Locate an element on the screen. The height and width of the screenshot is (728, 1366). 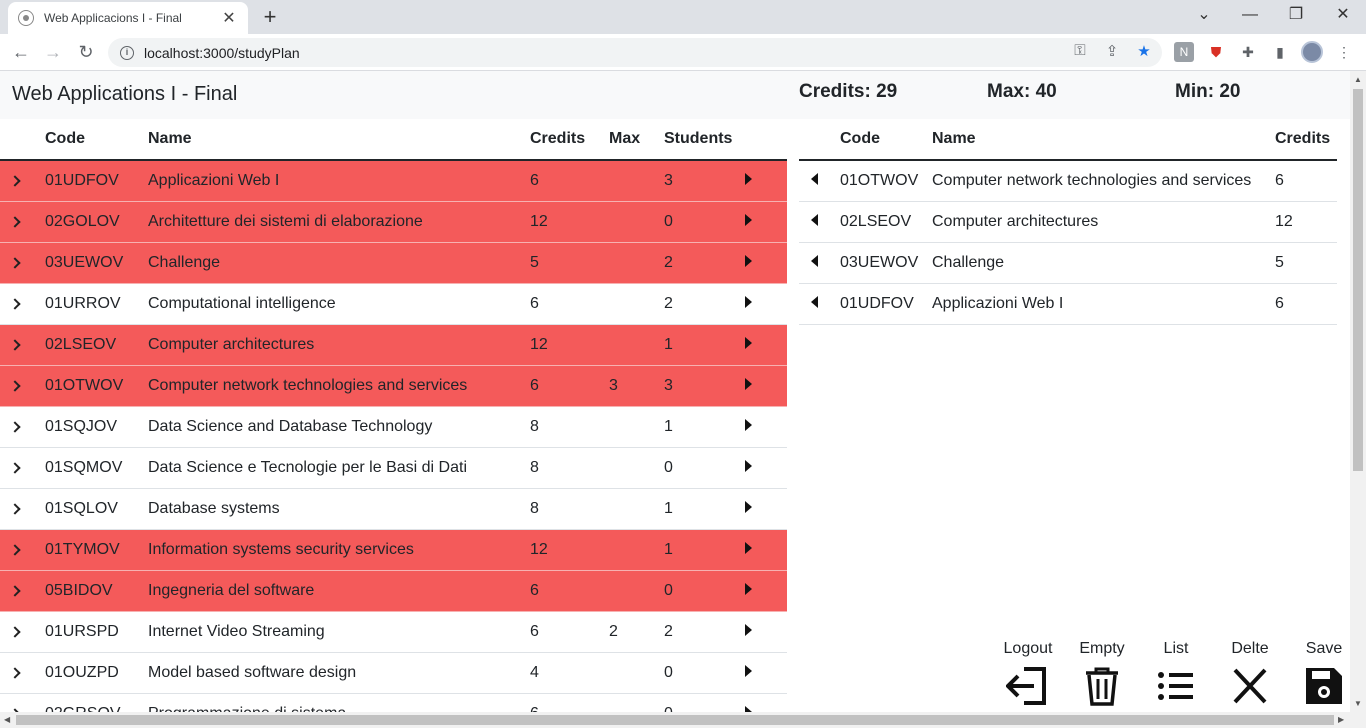
bookmark-star-icon: ★ is located at coordinates (1144, 51).